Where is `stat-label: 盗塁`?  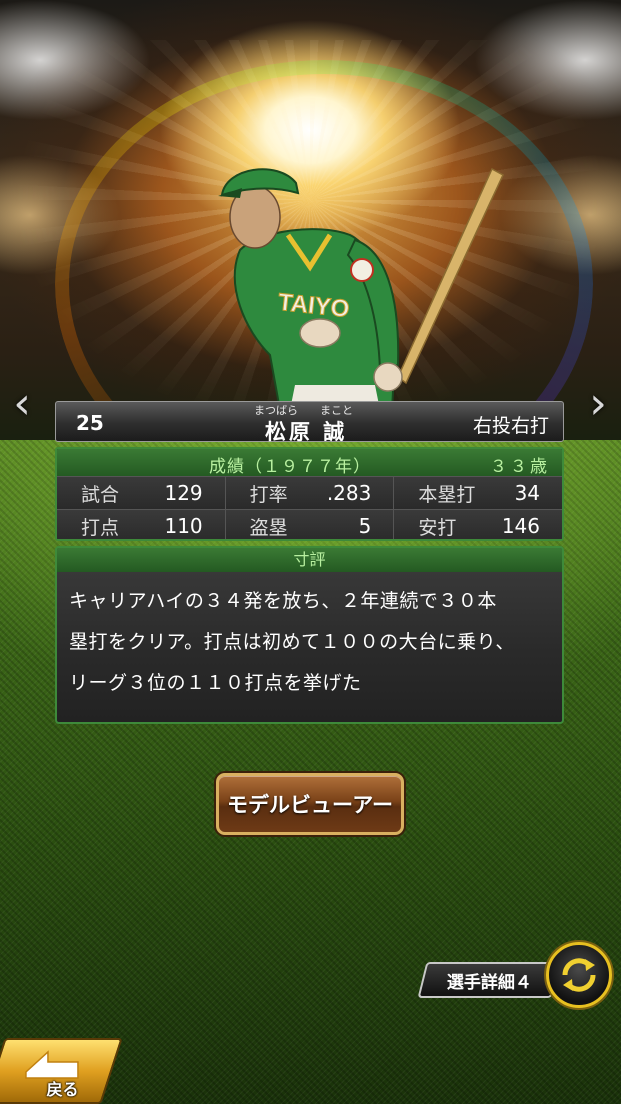 stat-label: 盗塁 is located at coordinates (268, 527).